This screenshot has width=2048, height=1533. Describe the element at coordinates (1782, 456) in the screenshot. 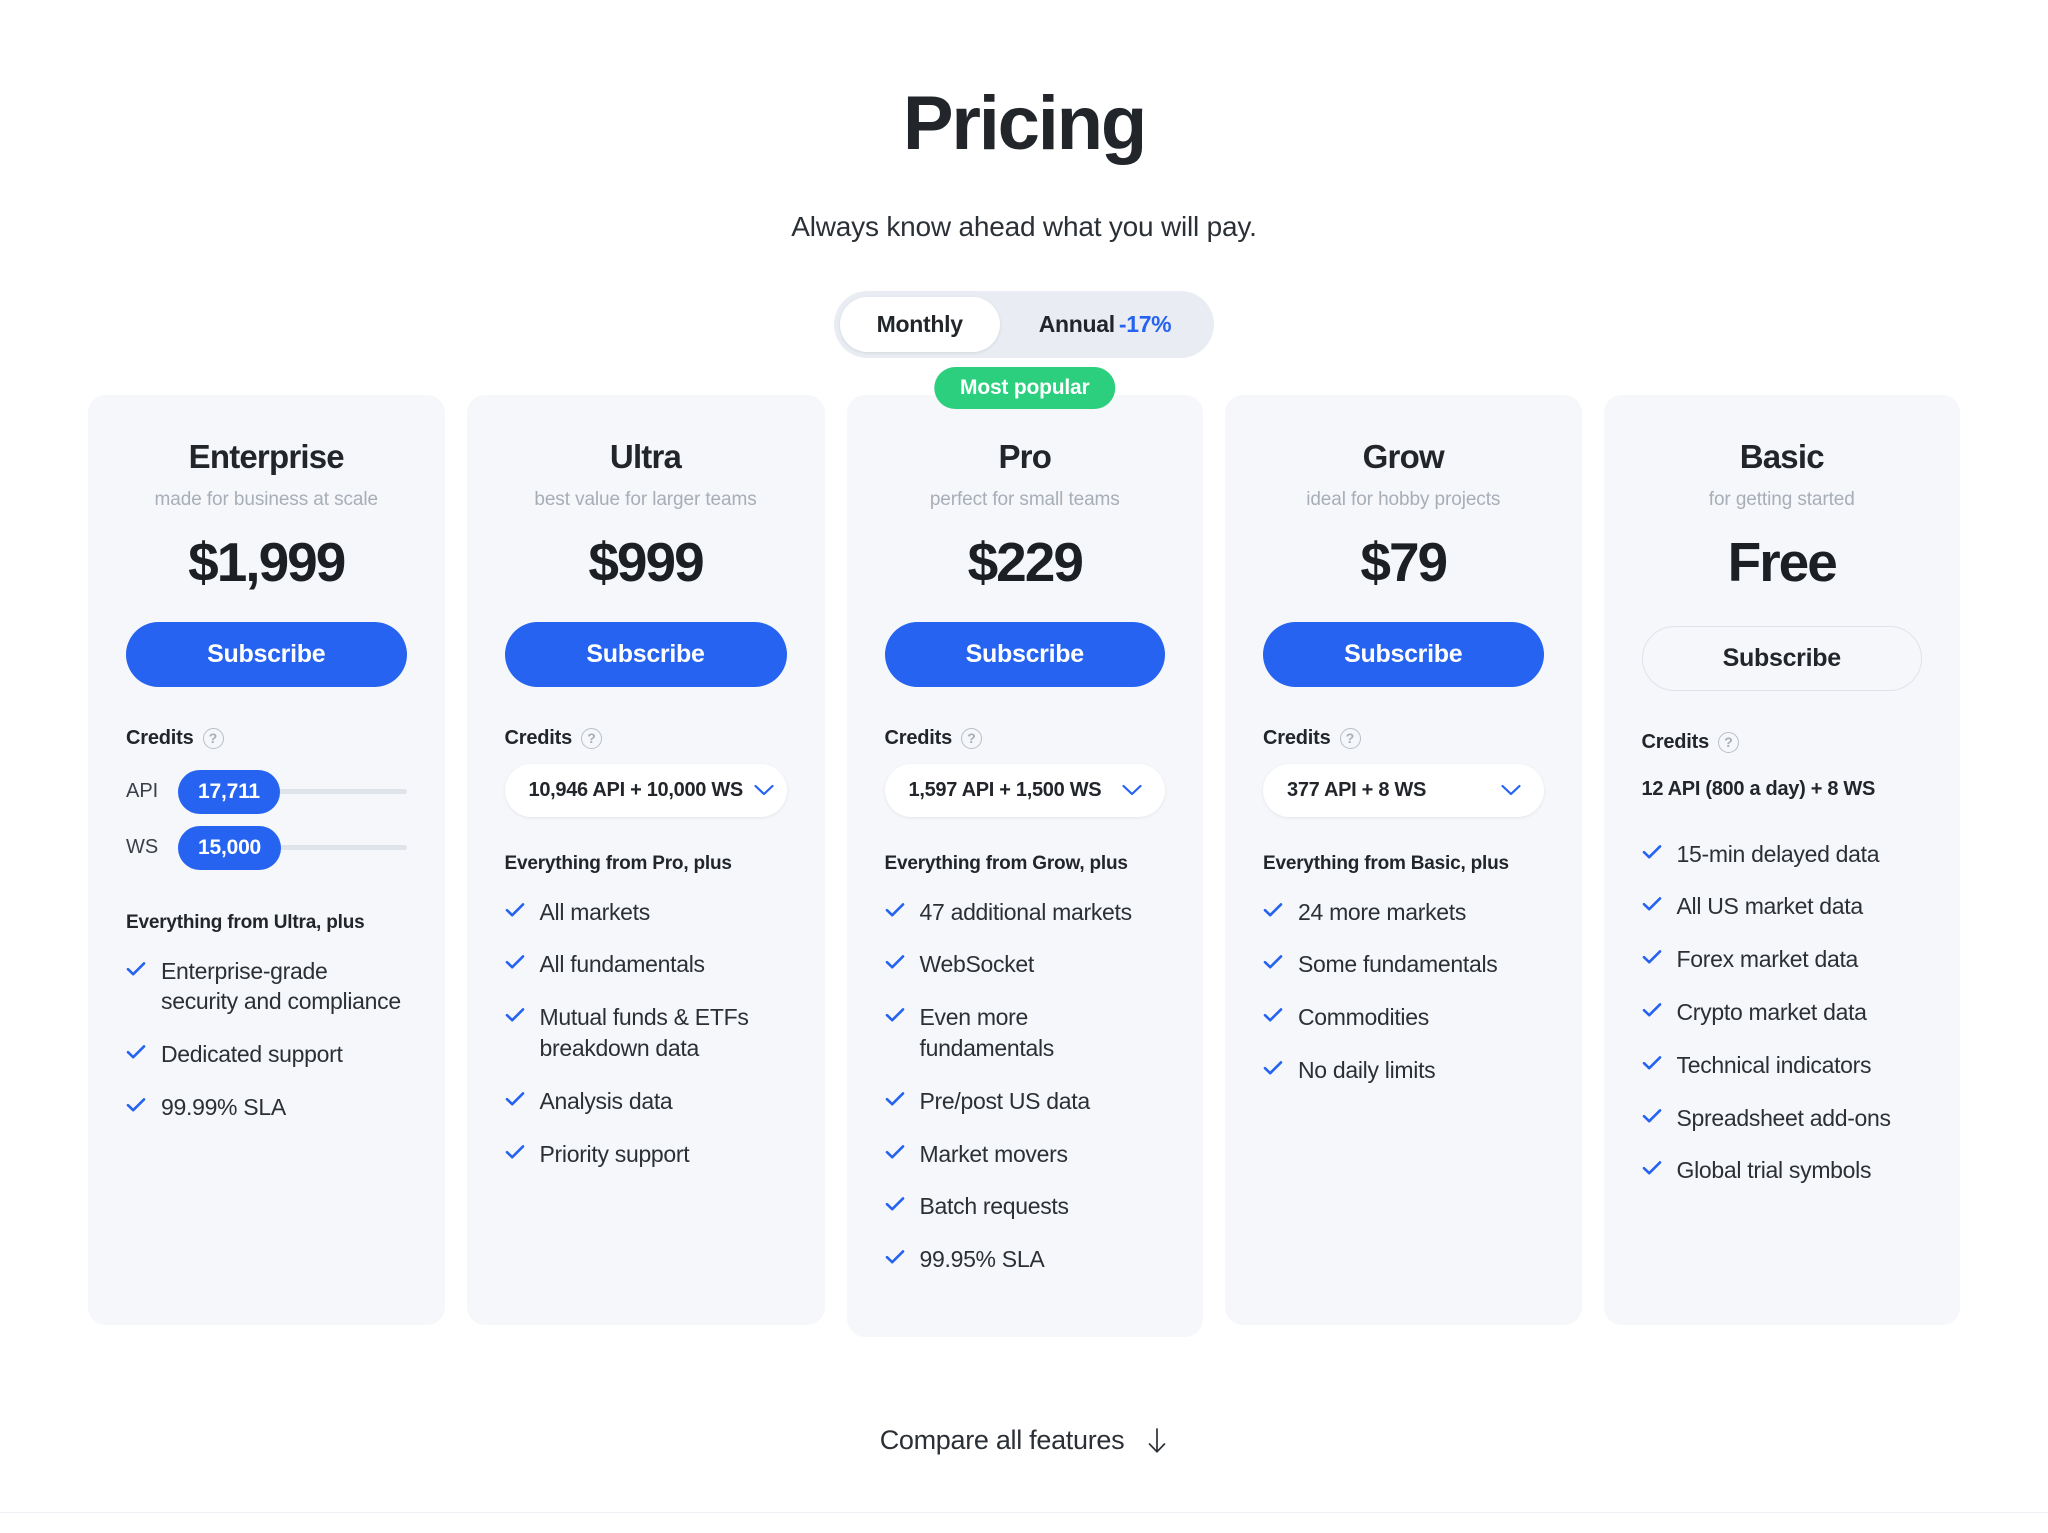

I see `plan-name: Basic` at that location.